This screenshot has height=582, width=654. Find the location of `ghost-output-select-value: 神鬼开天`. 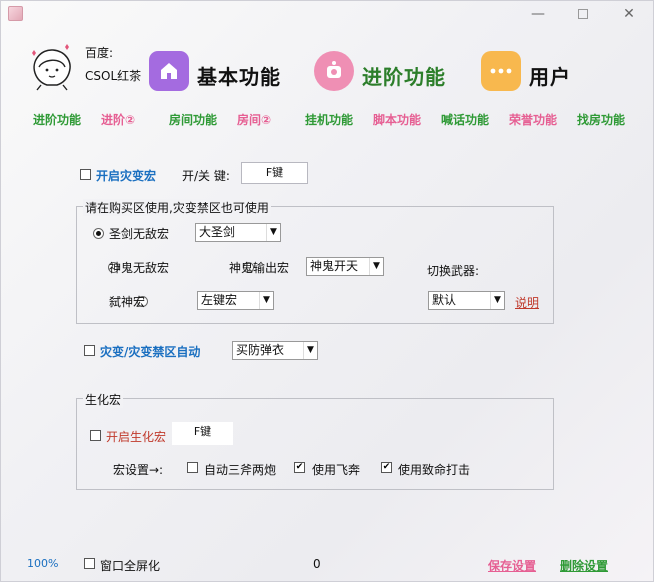

ghost-output-select-value: 神鬼开天 is located at coordinates (334, 266).